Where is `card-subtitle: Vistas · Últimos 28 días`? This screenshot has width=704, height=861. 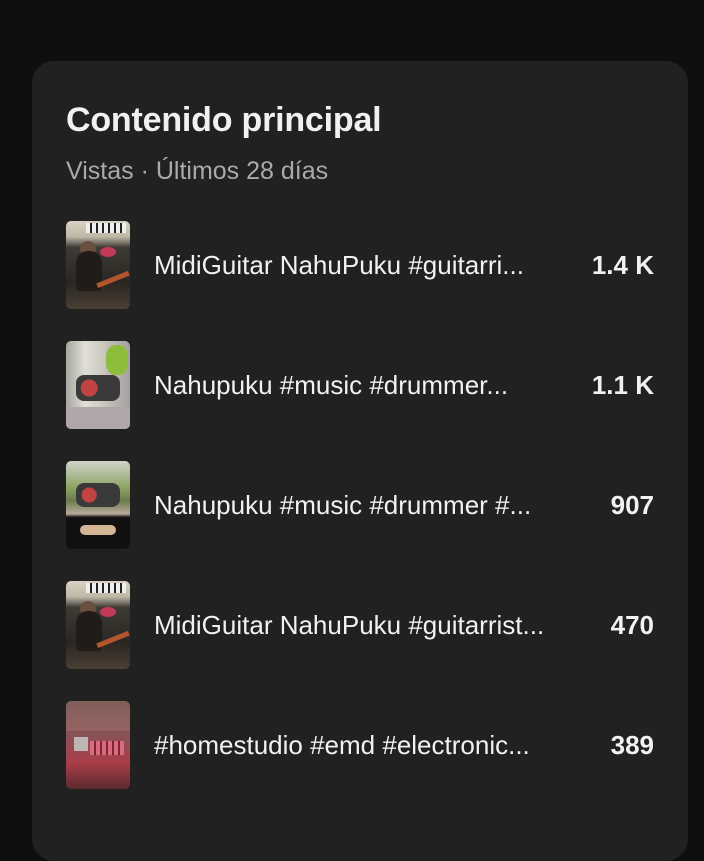
card-subtitle: Vistas · Últimos 28 días is located at coordinates (197, 171).